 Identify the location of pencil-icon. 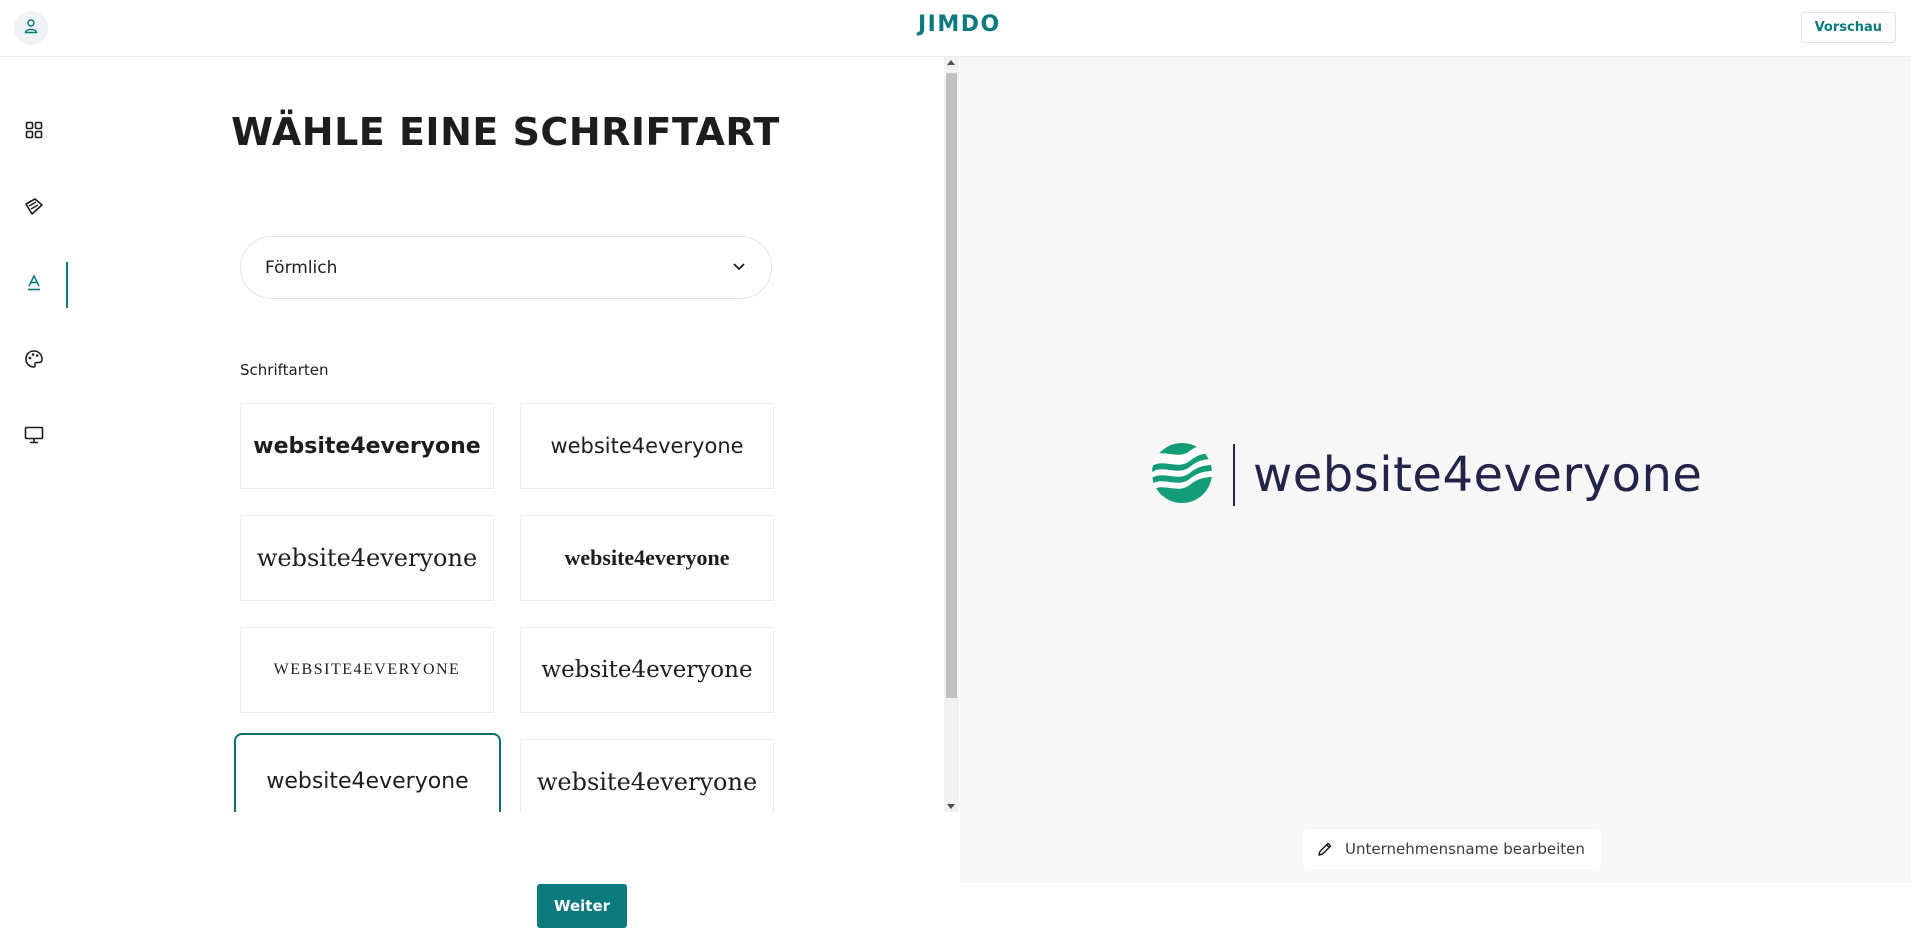
(1325, 849).